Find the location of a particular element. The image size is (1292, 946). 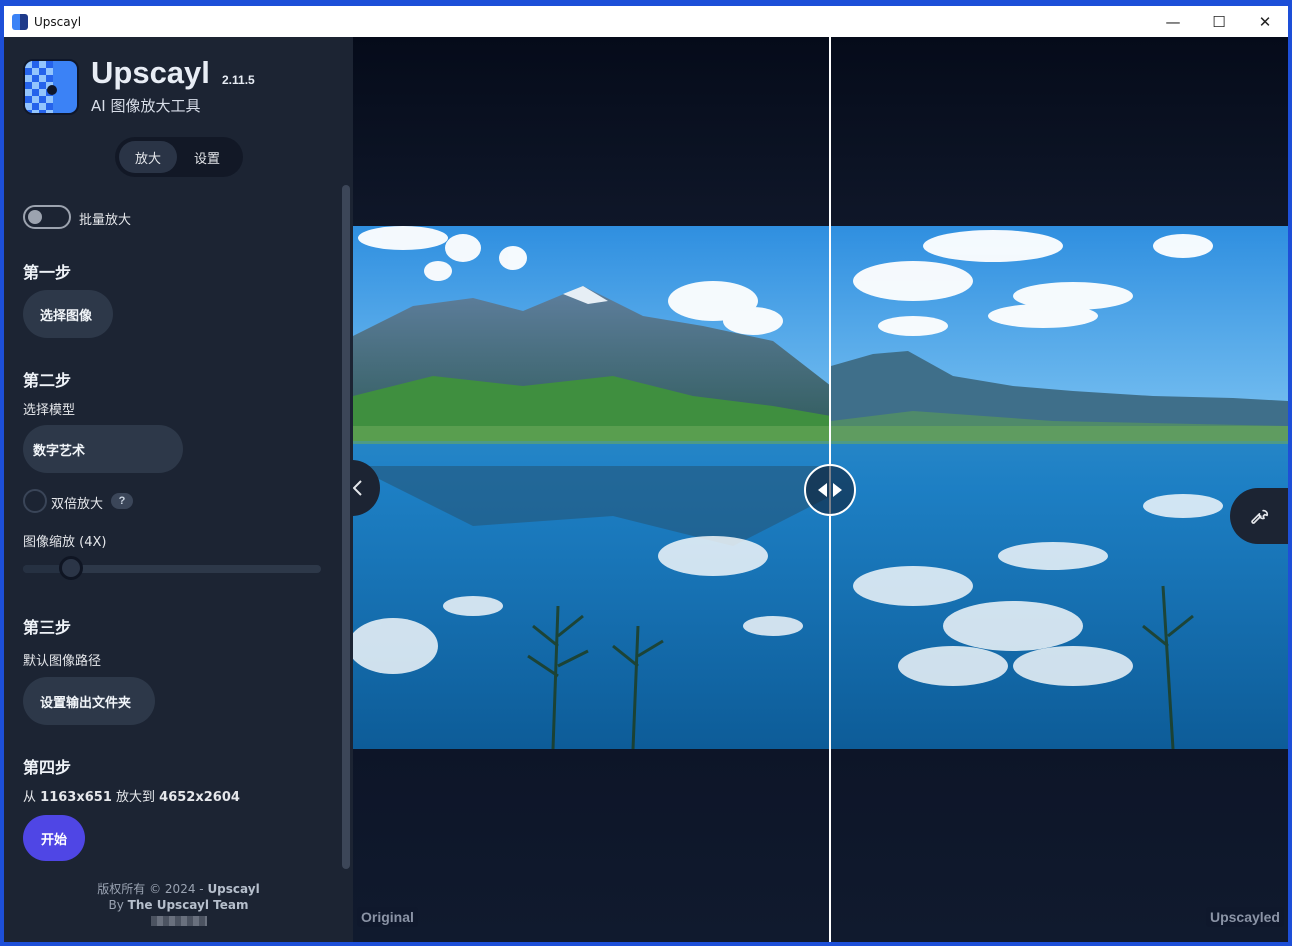

step4-title: 第四步 is located at coordinates (47, 767).